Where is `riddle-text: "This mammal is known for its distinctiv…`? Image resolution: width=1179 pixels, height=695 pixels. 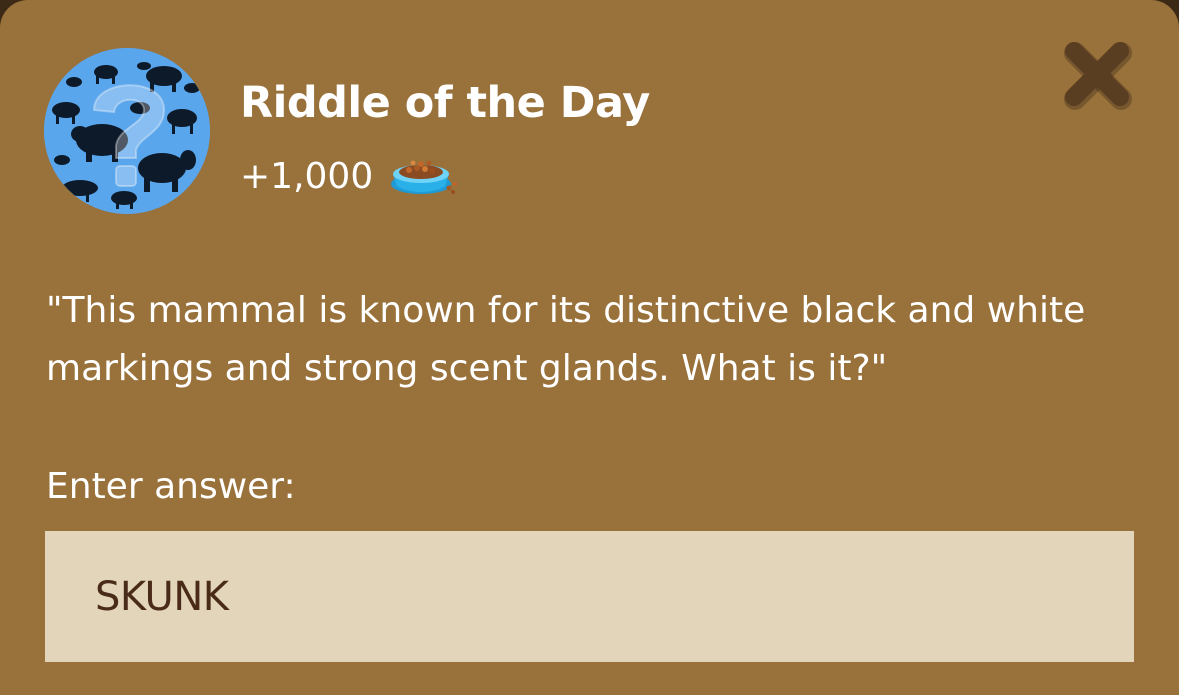 riddle-text: "This mammal is known for its distinctiv… is located at coordinates (566, 339).